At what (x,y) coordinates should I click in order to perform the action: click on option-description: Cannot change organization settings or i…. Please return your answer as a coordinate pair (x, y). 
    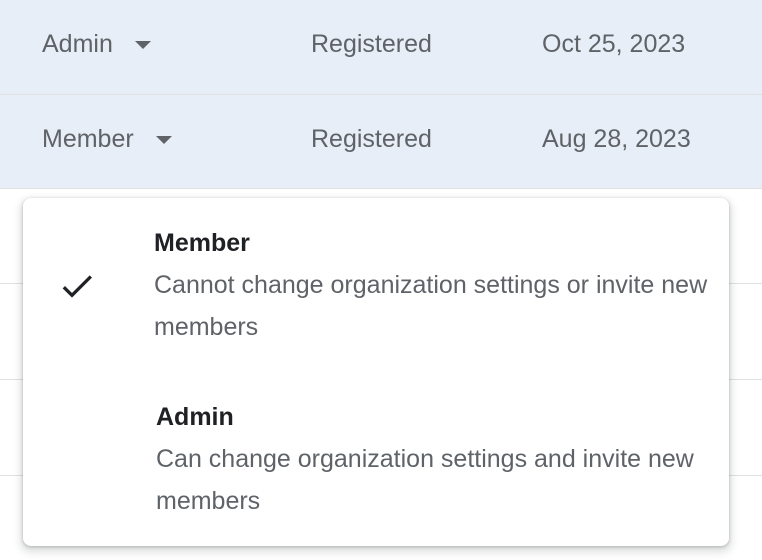
    Looking at the image, I should click on (431, 306).